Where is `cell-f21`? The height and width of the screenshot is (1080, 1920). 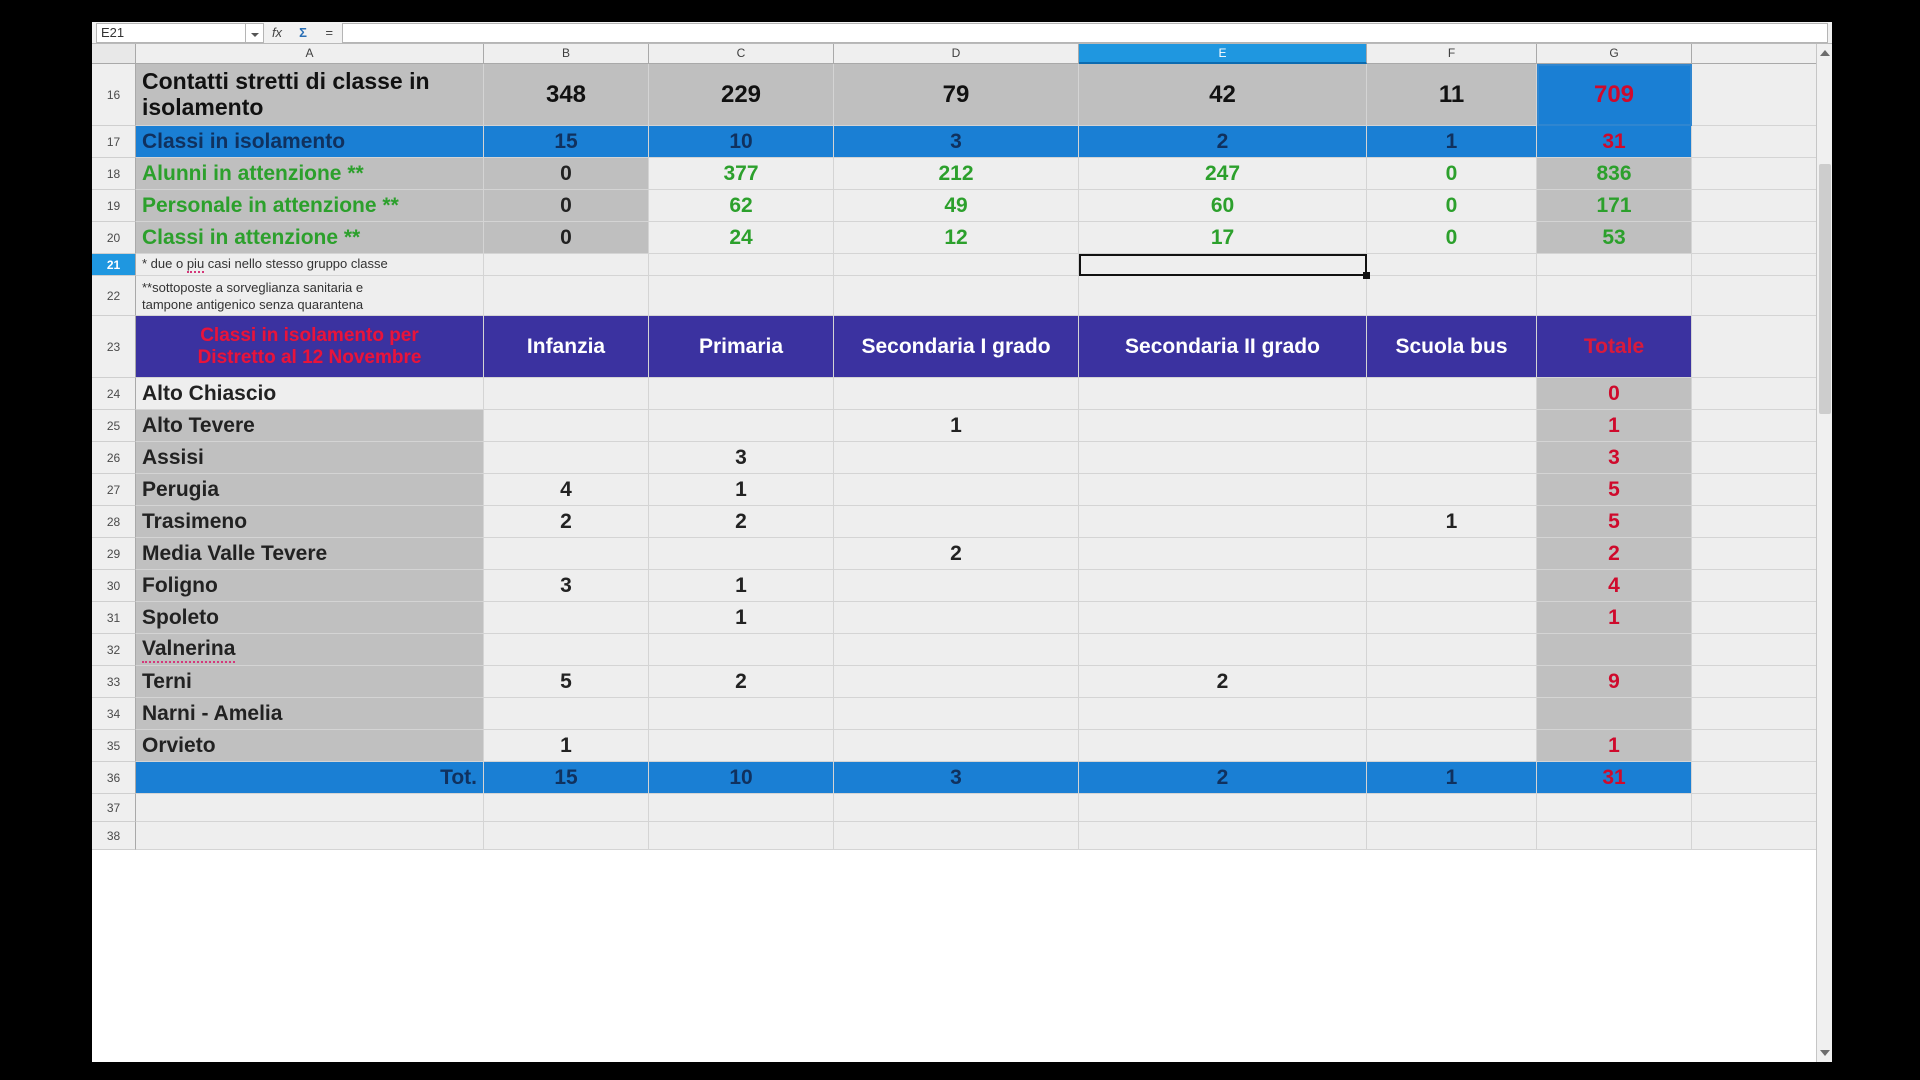 cell-f21 is located at coordinates (1452, 265).